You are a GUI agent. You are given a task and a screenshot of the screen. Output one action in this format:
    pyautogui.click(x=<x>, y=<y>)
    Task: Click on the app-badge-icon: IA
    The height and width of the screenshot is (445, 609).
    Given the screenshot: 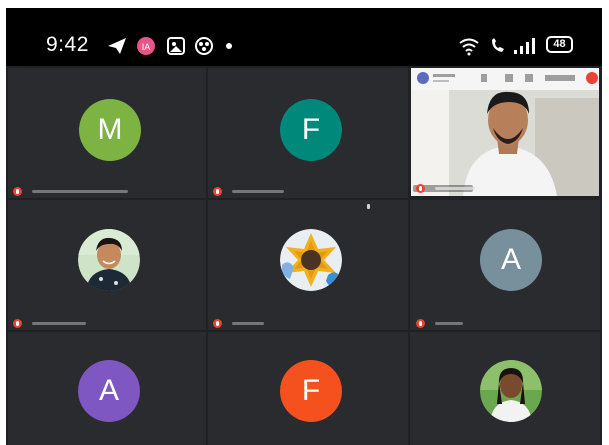 What is the action you would take?
    pyautogui.click(x=146, y=46)
    